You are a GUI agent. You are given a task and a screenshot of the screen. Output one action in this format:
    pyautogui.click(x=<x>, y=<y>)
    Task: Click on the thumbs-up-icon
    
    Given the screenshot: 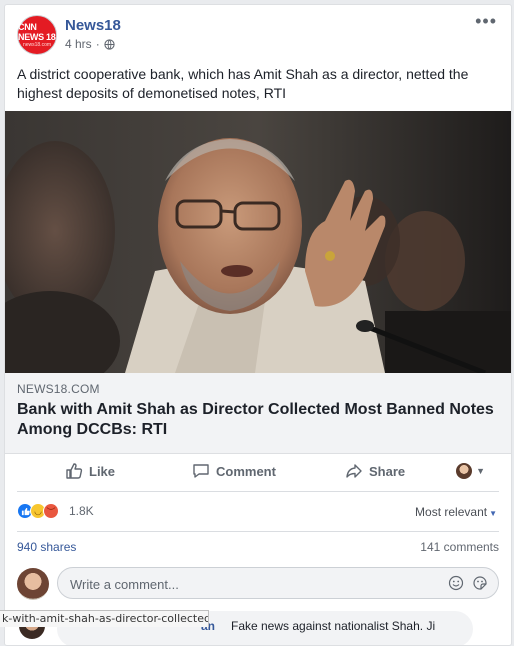 What is the action you would take?
    pyautogui.click(x=74, y=471)
    